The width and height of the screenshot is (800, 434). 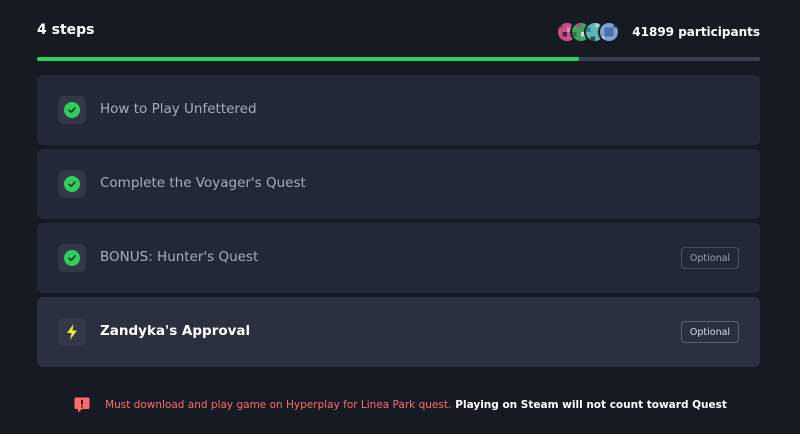 I want to click on step-title: BONUS: Hunter's Quest, so click(x=179, y=257).